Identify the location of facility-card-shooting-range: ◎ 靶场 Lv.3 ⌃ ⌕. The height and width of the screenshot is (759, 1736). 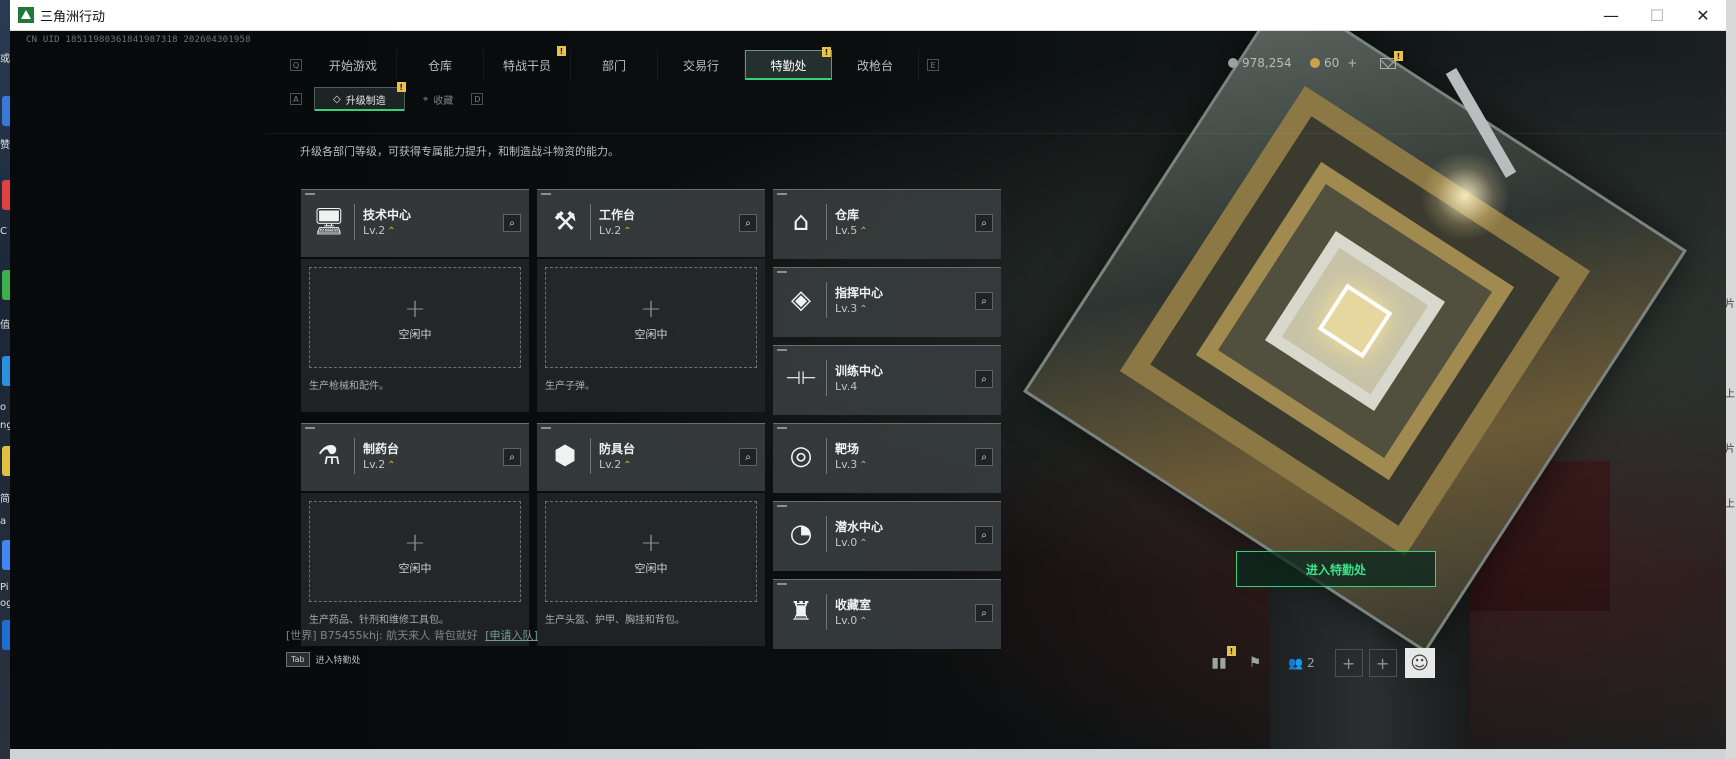
(887, 458).